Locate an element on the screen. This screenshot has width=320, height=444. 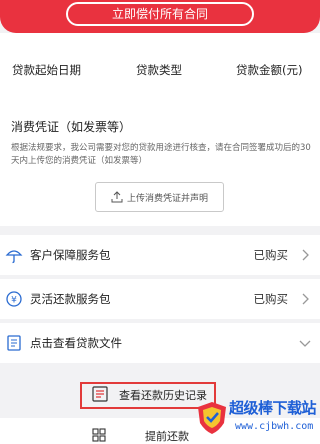
upload-voucher-button: 上传消费凭证并声明 is located at coordinates (159, 197).